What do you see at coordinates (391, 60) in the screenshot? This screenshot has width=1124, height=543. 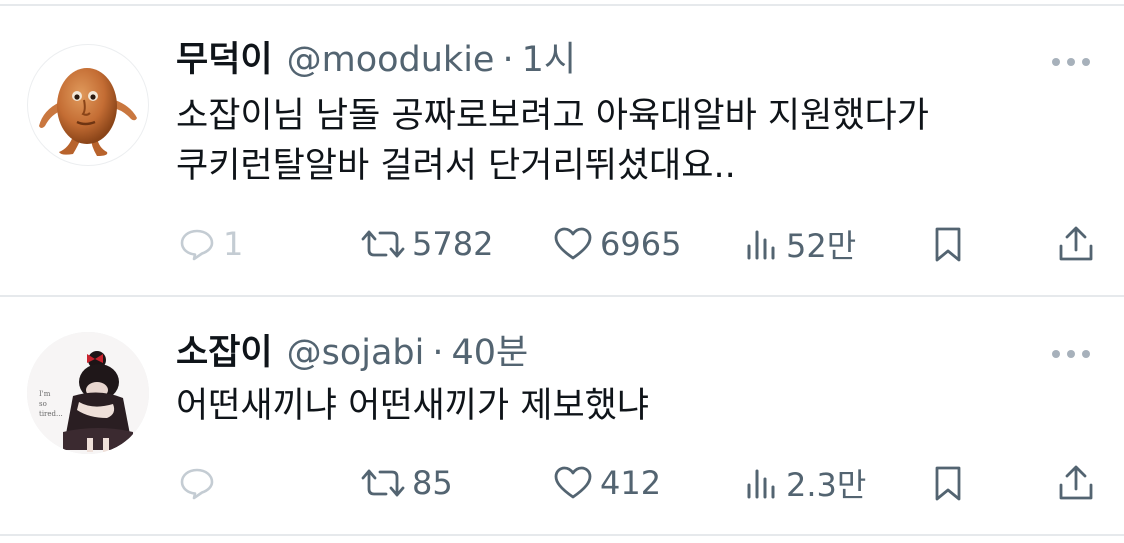 I see `author-handle: @moodukie` at bounding box center [391, 60].